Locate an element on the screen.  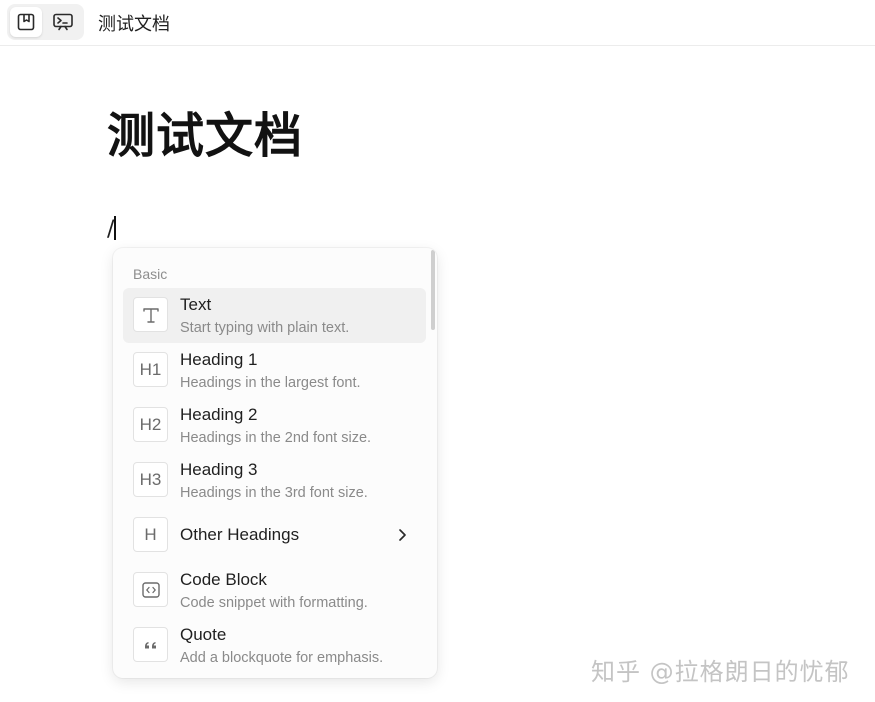
text-caret is located at coordinates (115, 228).